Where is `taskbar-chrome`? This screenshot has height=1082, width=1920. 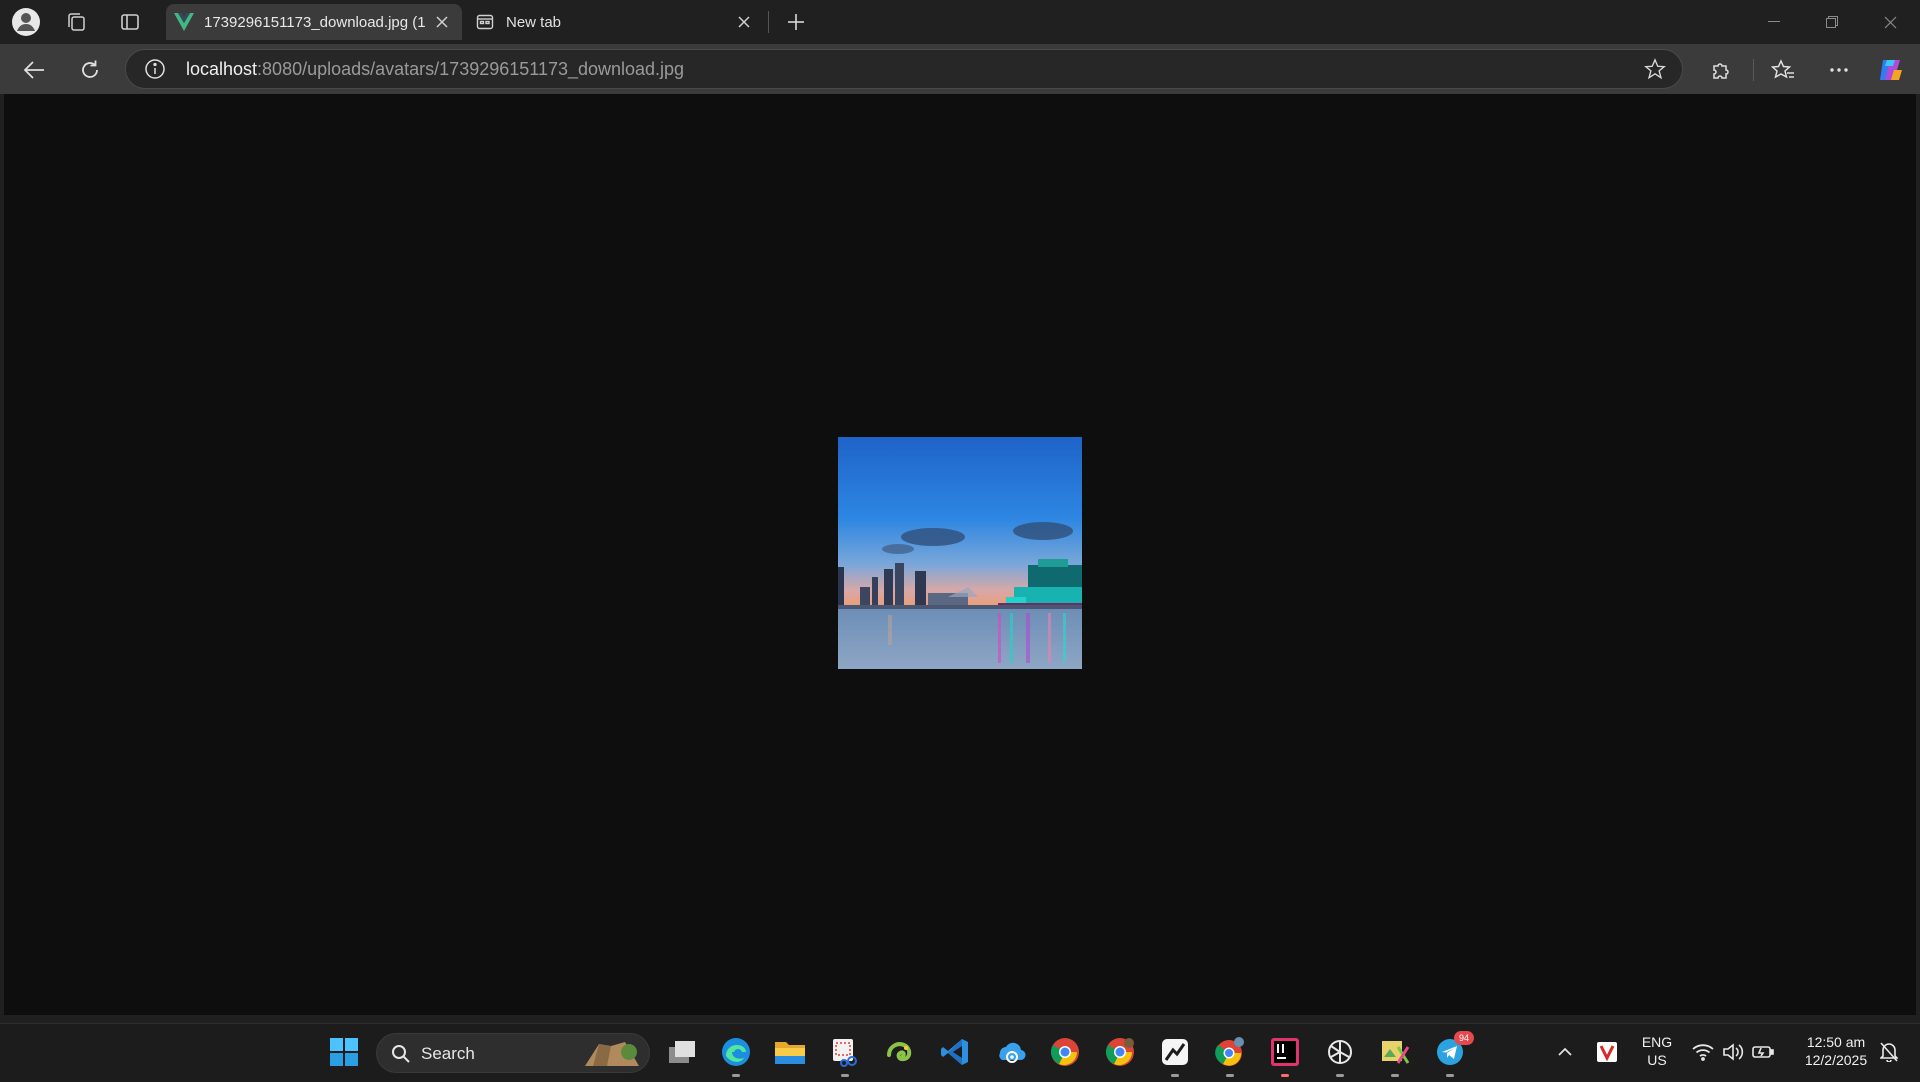 taskbar-chrome is located at coordinates (1065, 1052).